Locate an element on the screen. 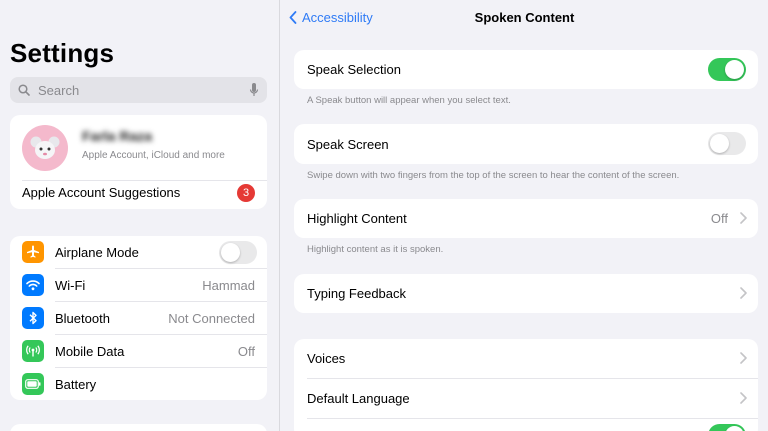 This screenshot has width=768, height=431. voices-row: Voices is located at coordinates (526, 358).